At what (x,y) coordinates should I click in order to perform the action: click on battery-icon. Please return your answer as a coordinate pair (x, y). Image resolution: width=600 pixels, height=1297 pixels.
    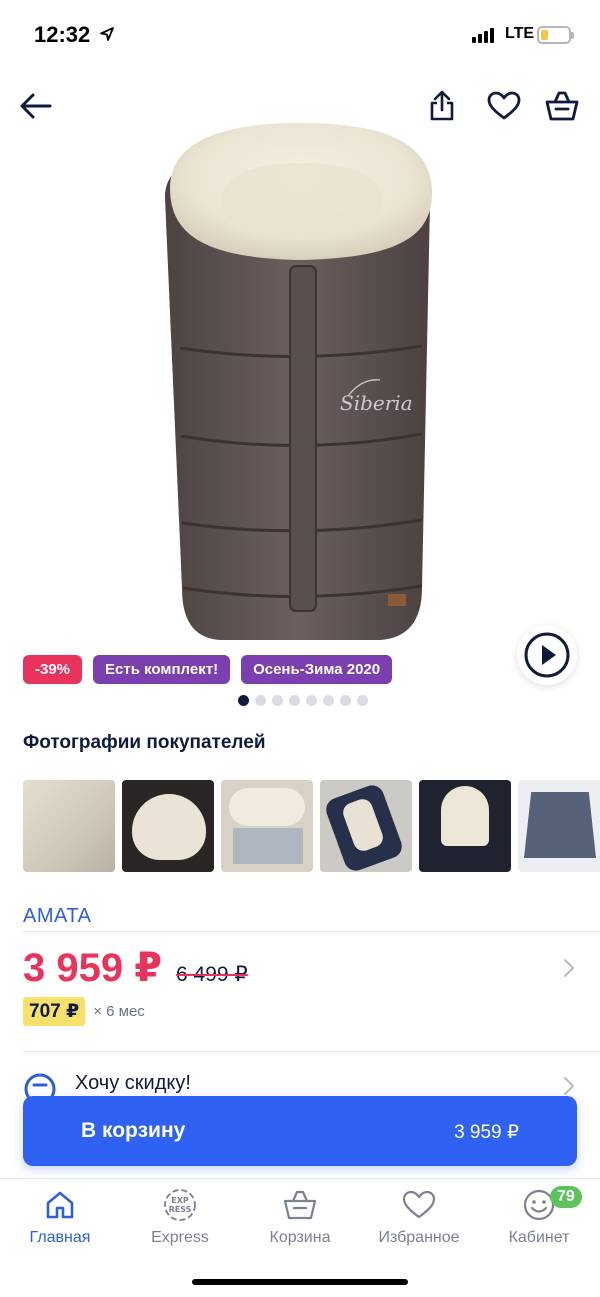
    Looking at the image, I should click on (555, 35).